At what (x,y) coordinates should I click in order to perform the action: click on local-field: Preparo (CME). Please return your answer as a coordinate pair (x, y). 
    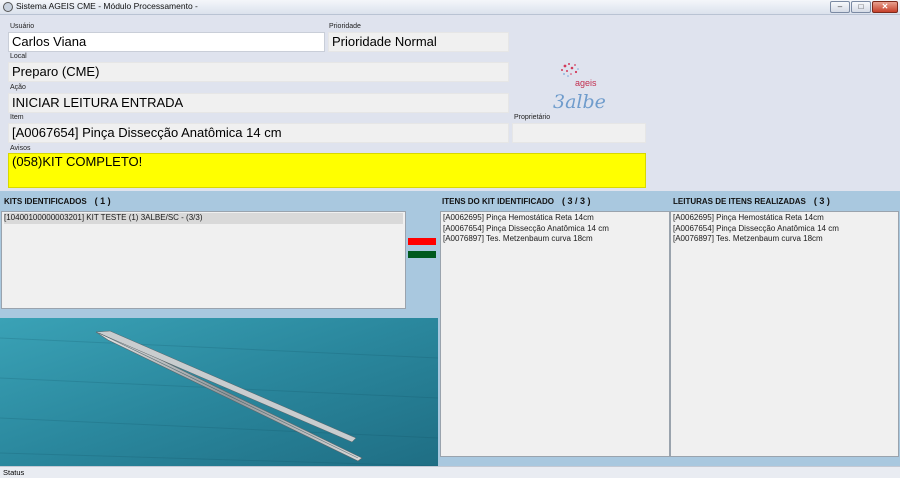
    Looking at the image, I should click on (258, 72).